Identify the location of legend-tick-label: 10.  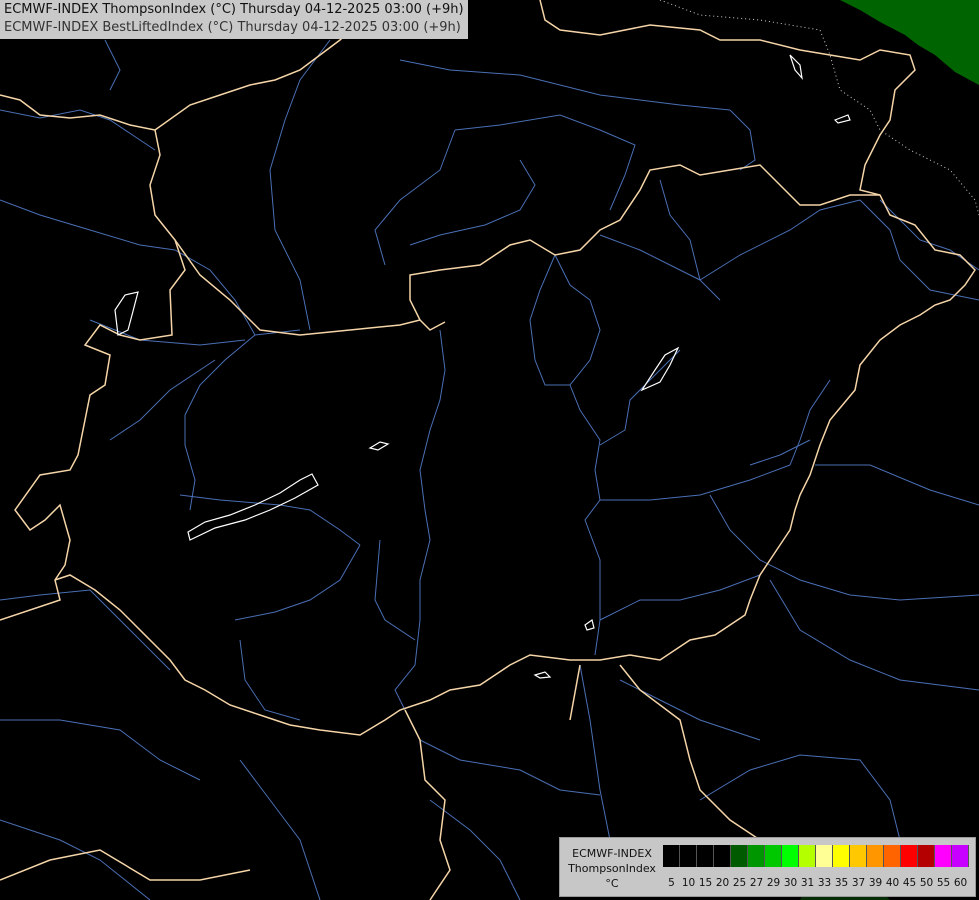
(688, 883).